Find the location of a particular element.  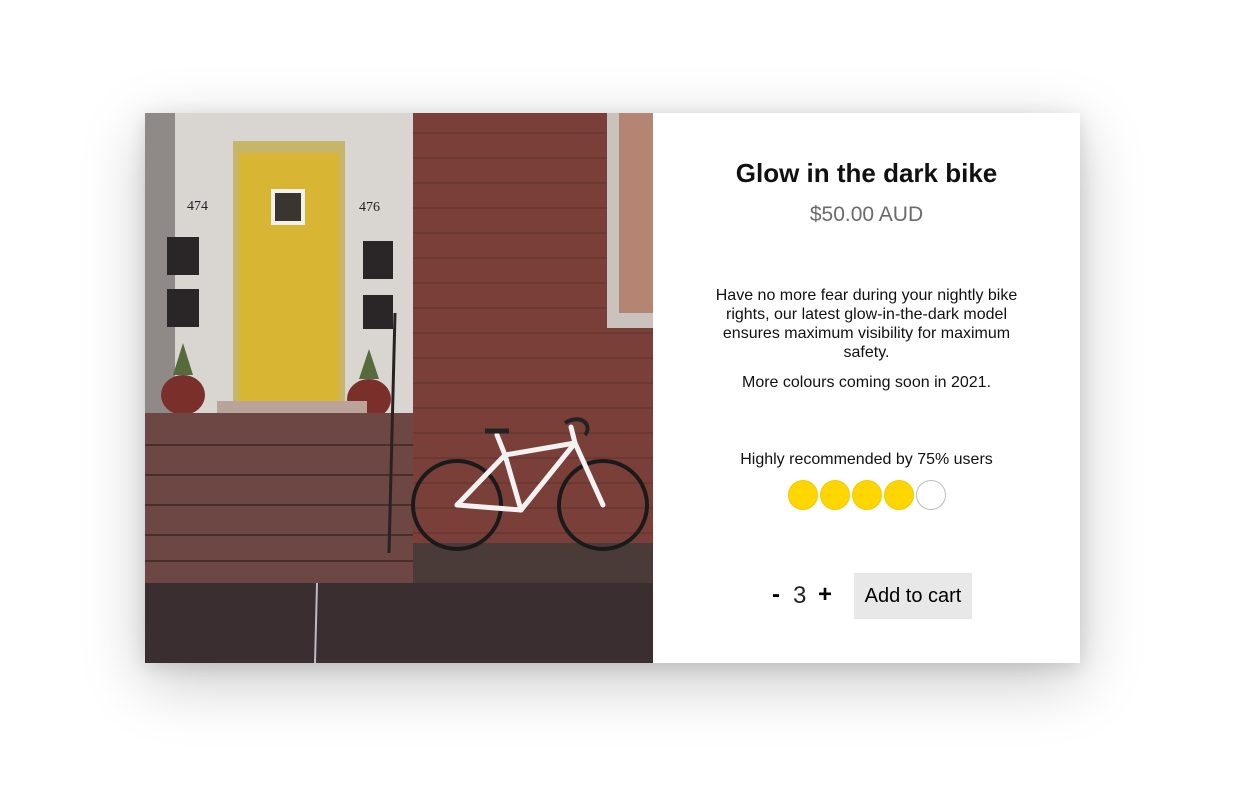

rating-stars is located at coordinates (866, 495).